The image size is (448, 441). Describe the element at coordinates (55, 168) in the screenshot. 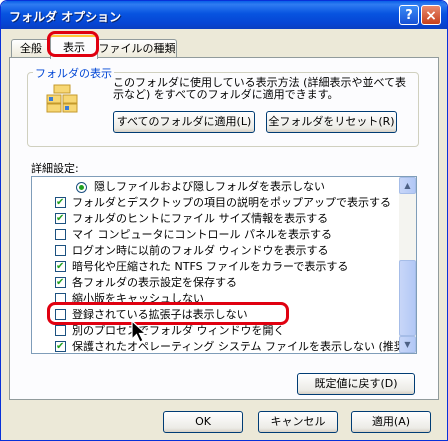

I see `advanced-settings-label: 詳細設定:` at that location.